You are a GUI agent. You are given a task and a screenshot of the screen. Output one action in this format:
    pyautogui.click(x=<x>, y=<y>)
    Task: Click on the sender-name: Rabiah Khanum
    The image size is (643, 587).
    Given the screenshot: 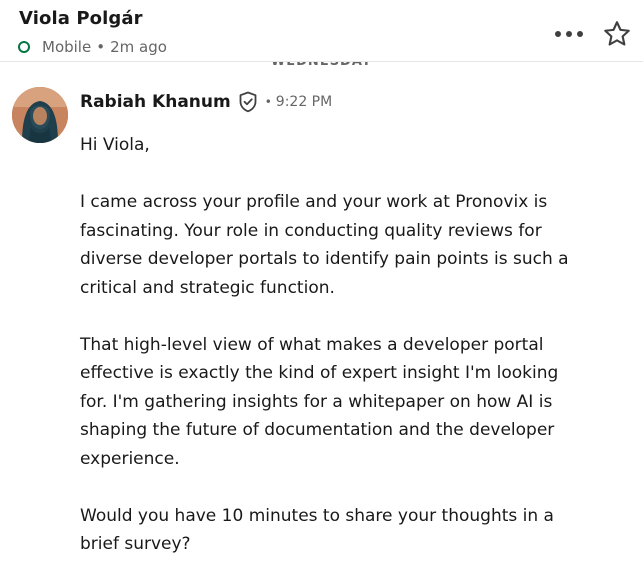 What is the action you would take?
    pyautogui.click(x=155, y=102)
    